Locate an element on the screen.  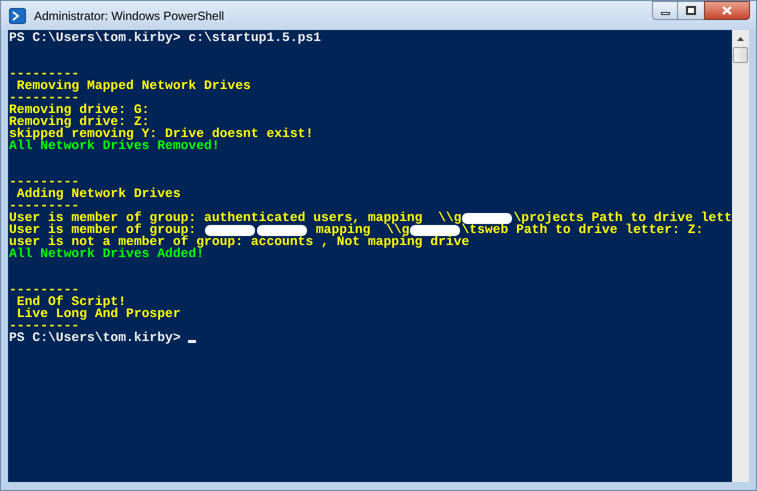
console-text: Removing drive: G: is located at coordinates (79, 110).